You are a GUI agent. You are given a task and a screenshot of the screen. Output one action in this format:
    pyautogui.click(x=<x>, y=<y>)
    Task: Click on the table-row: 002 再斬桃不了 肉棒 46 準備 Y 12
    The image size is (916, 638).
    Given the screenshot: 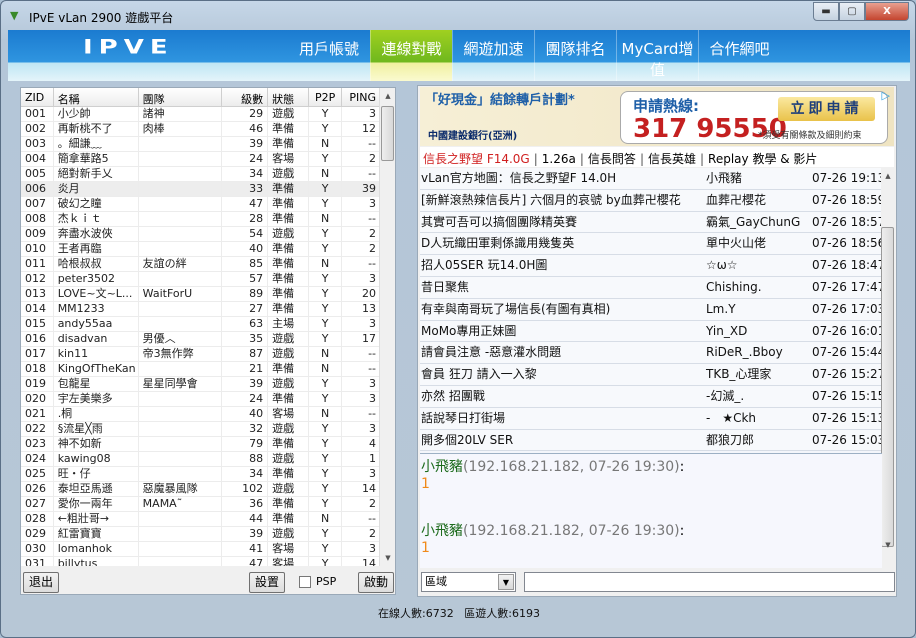 What is the action you would take?
    pyautogui.click(x=201, y=129)
    